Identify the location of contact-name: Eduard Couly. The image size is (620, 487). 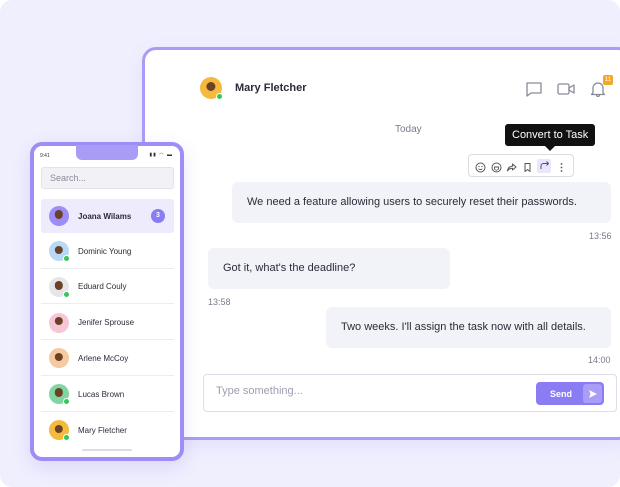
(102, 287).